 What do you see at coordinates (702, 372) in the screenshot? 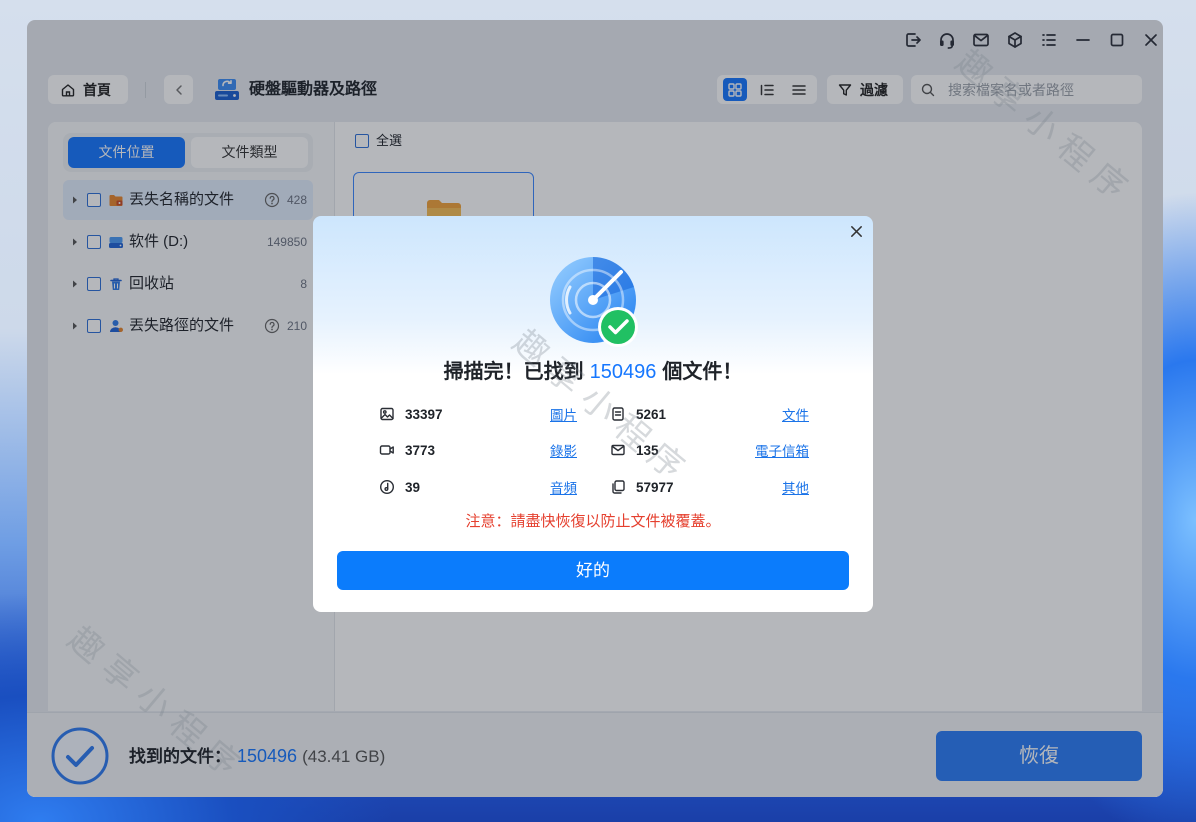
I see `heading-suffix: 個文件！` at bounding box center [702, 372].